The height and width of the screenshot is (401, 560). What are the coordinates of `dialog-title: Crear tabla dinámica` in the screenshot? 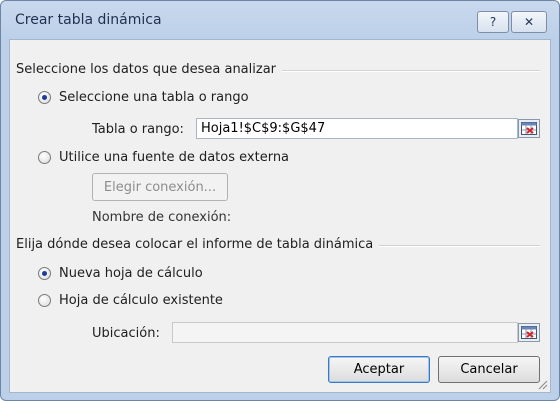 It's located at (88, 20).